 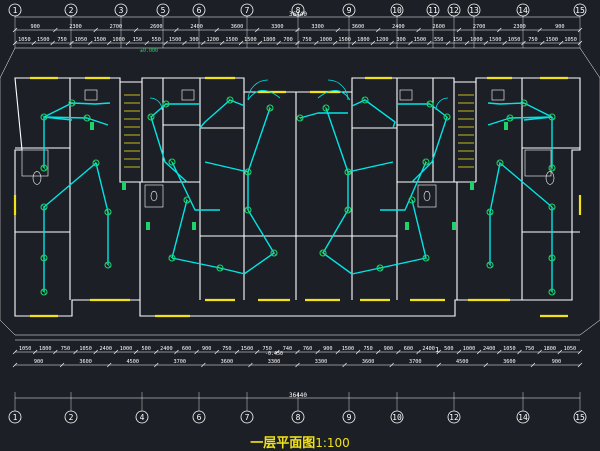 What do you see at coordinates (367, 349) in the screenshot?
I see `bottom-dimension-row-1-label-17: 750` at bounding box center [367, 349].